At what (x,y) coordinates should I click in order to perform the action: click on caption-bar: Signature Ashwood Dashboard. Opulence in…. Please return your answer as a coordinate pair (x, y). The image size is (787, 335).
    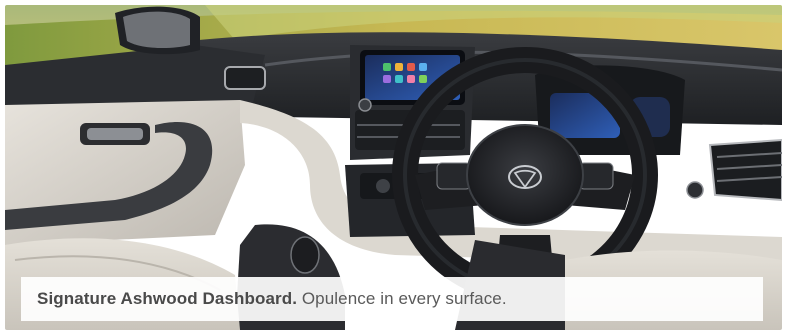
    Looking at the image, I should click on (392, 299).